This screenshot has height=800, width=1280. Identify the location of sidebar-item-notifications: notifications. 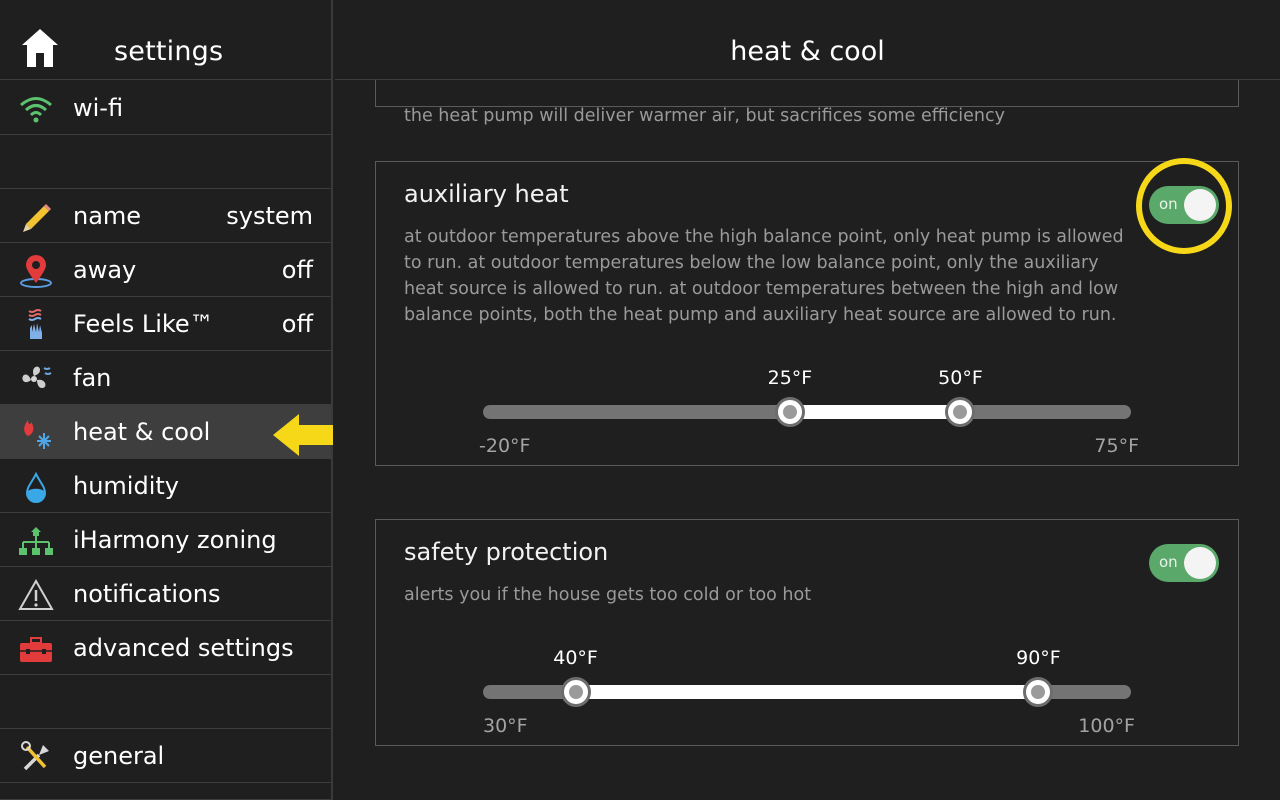
(165, 594).